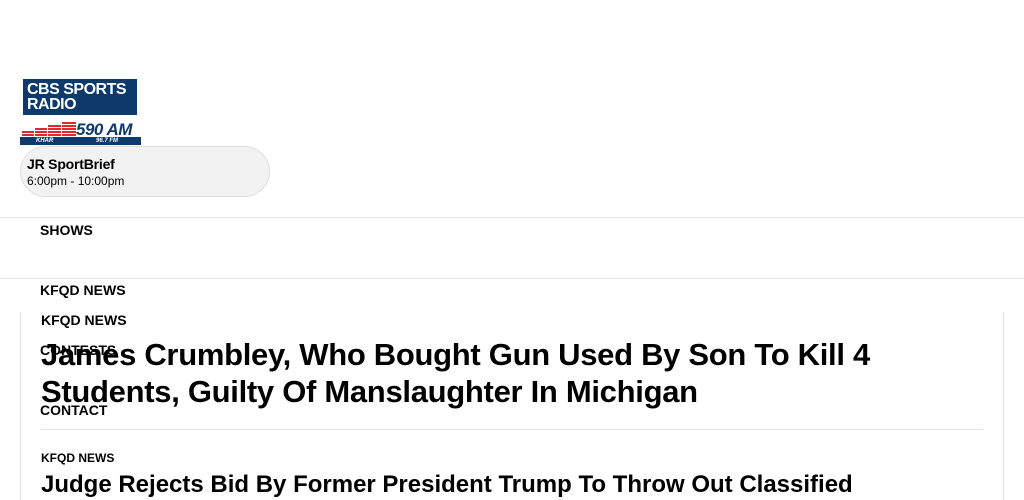 The height and width of the screenshot is (500, 1024). I want to click on station-logo: CBS SPORTS RADIO 590 AM KHAR 96.7 FM, so click(80, 113).